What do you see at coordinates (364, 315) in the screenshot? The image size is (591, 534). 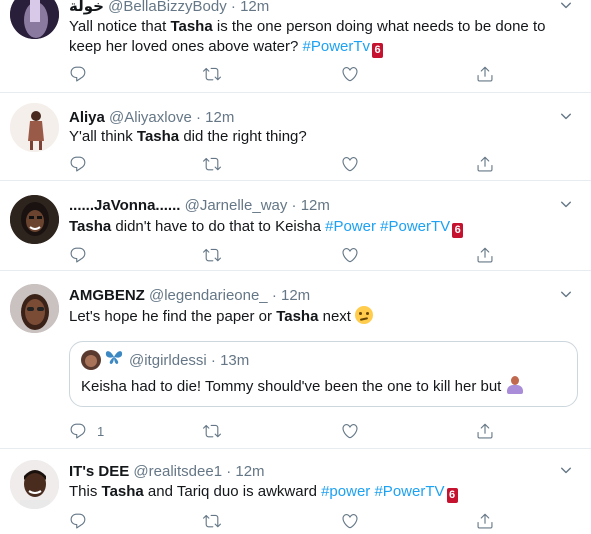 I see `worried-face-emoji` at bounding box center [364, 315].